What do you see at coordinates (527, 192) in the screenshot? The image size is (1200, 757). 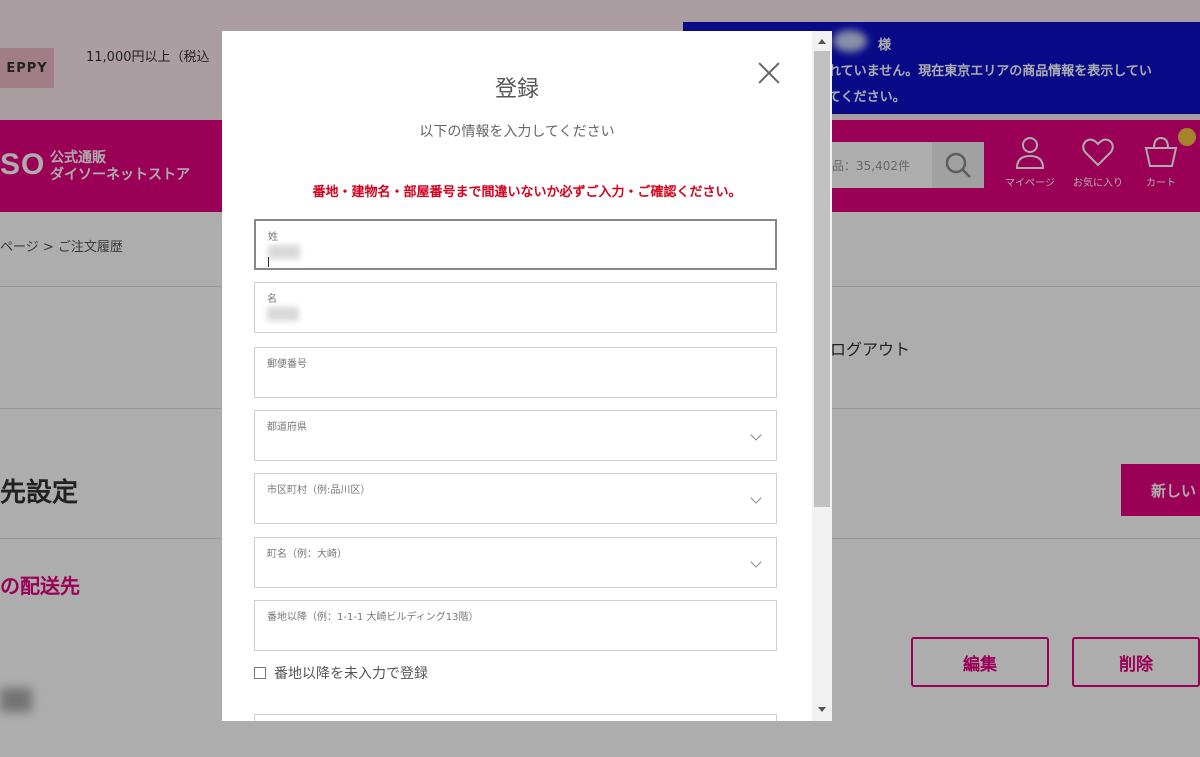 I see `address-warning: 番地・建物名・部屋番号まで間違いないか必ずご入力・ご確認ください。` at bounding box center [527, 192].